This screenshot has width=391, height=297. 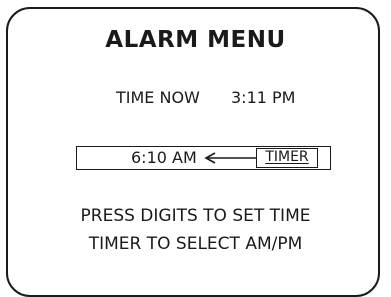 What do you see at coordinates (230, 158) in the screenshot?
I see `arrow-left-icon` at bounding box center [230, 158].